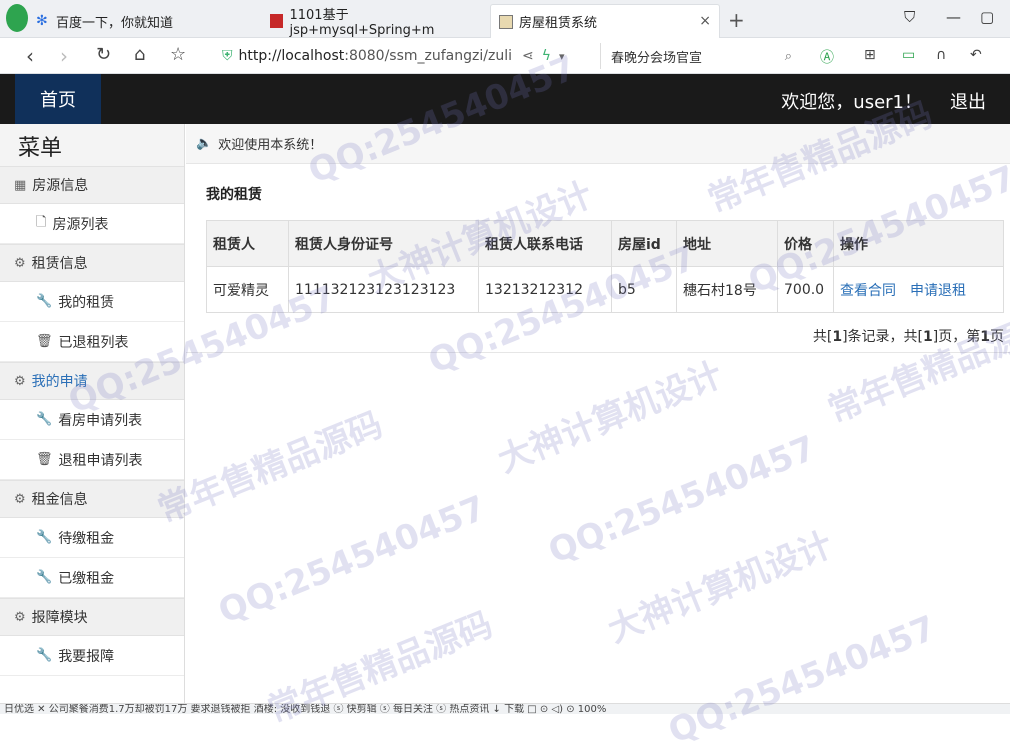  I want to click on sidebar-group-house: ▦ 房源信息, so click(92, 185).